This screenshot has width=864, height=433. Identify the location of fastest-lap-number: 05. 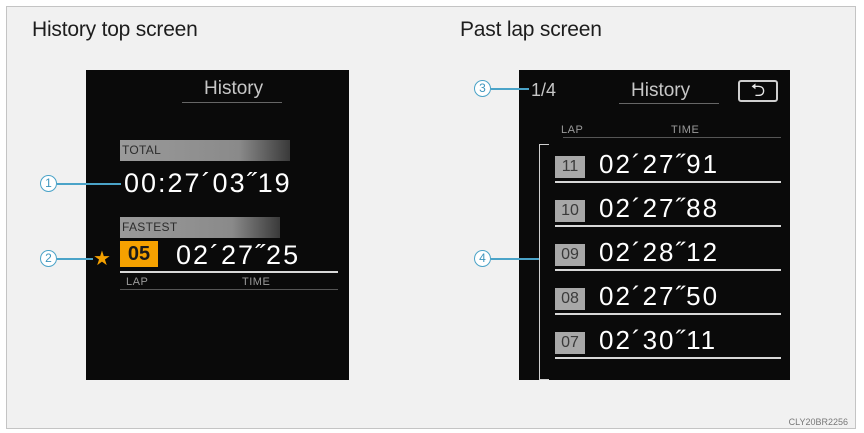
(139, 254).